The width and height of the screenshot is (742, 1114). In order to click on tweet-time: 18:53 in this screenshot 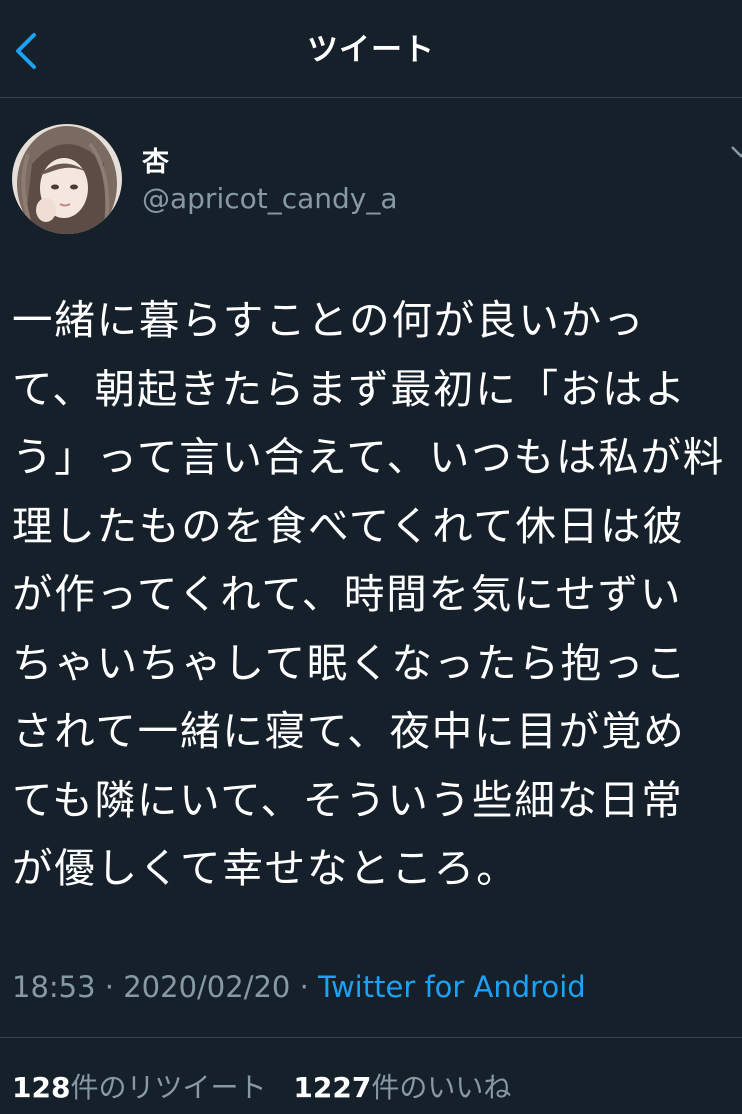, I will do `click(54, 987)`.